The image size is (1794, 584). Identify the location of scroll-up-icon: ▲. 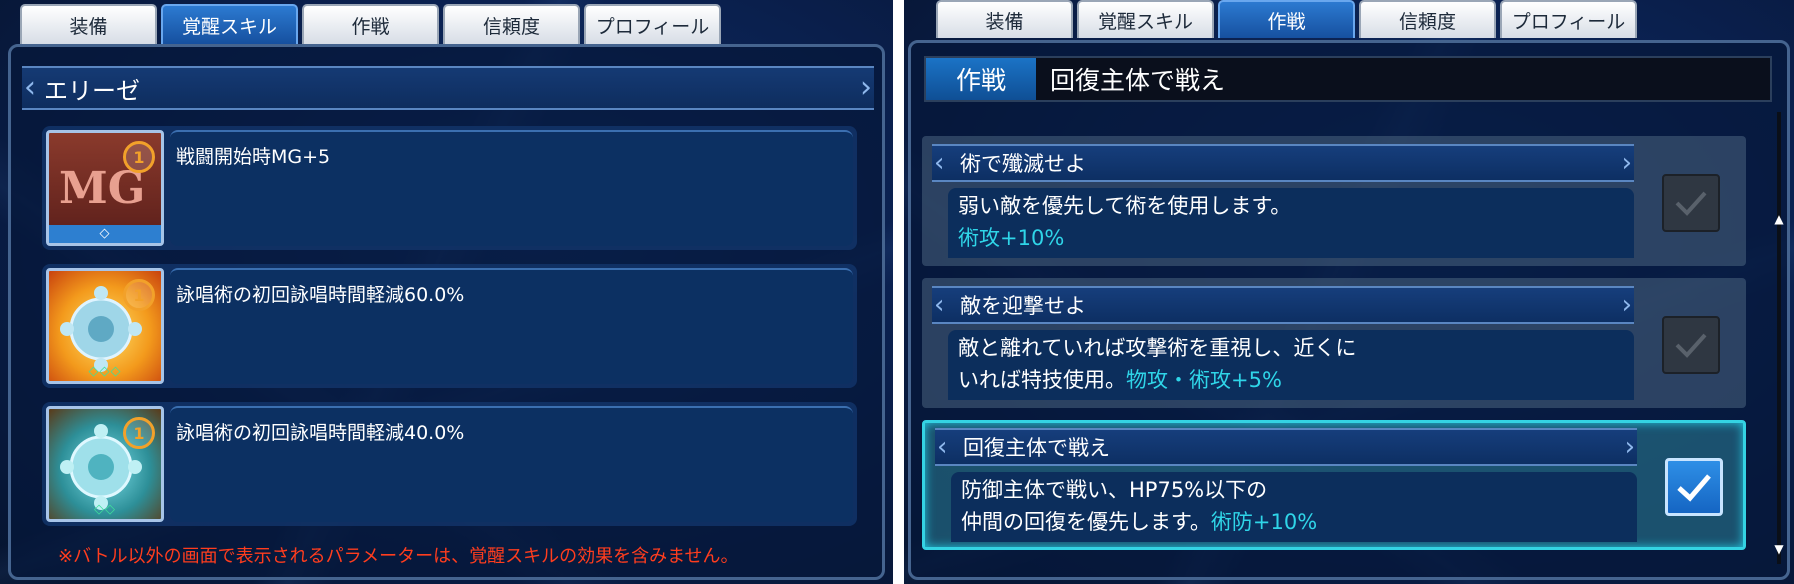
(1779, 222).